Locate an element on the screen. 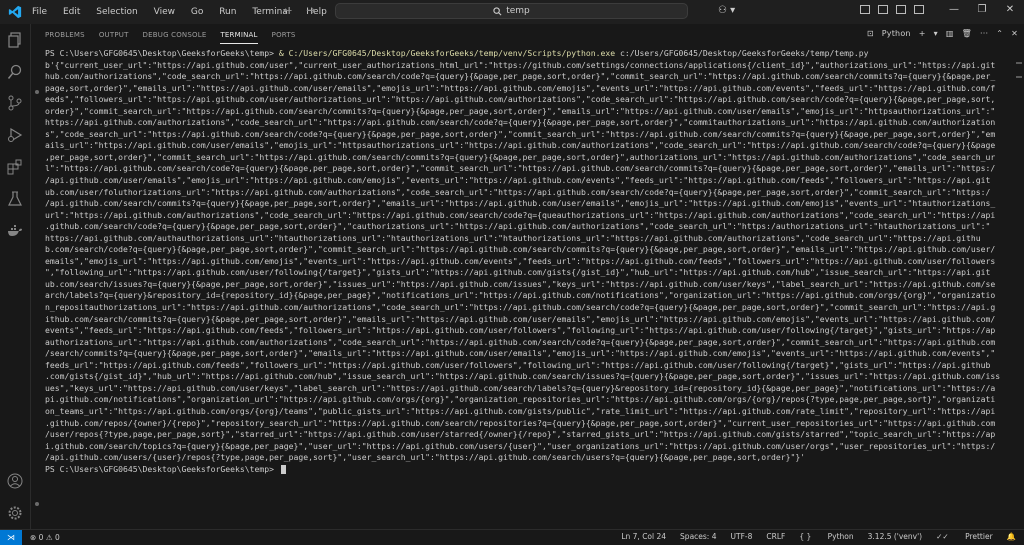  panel-controls: ⊡ Python + ▾ ▥ 🗑 ··· ⌃ ✕ is located at coordinates (938, 33).